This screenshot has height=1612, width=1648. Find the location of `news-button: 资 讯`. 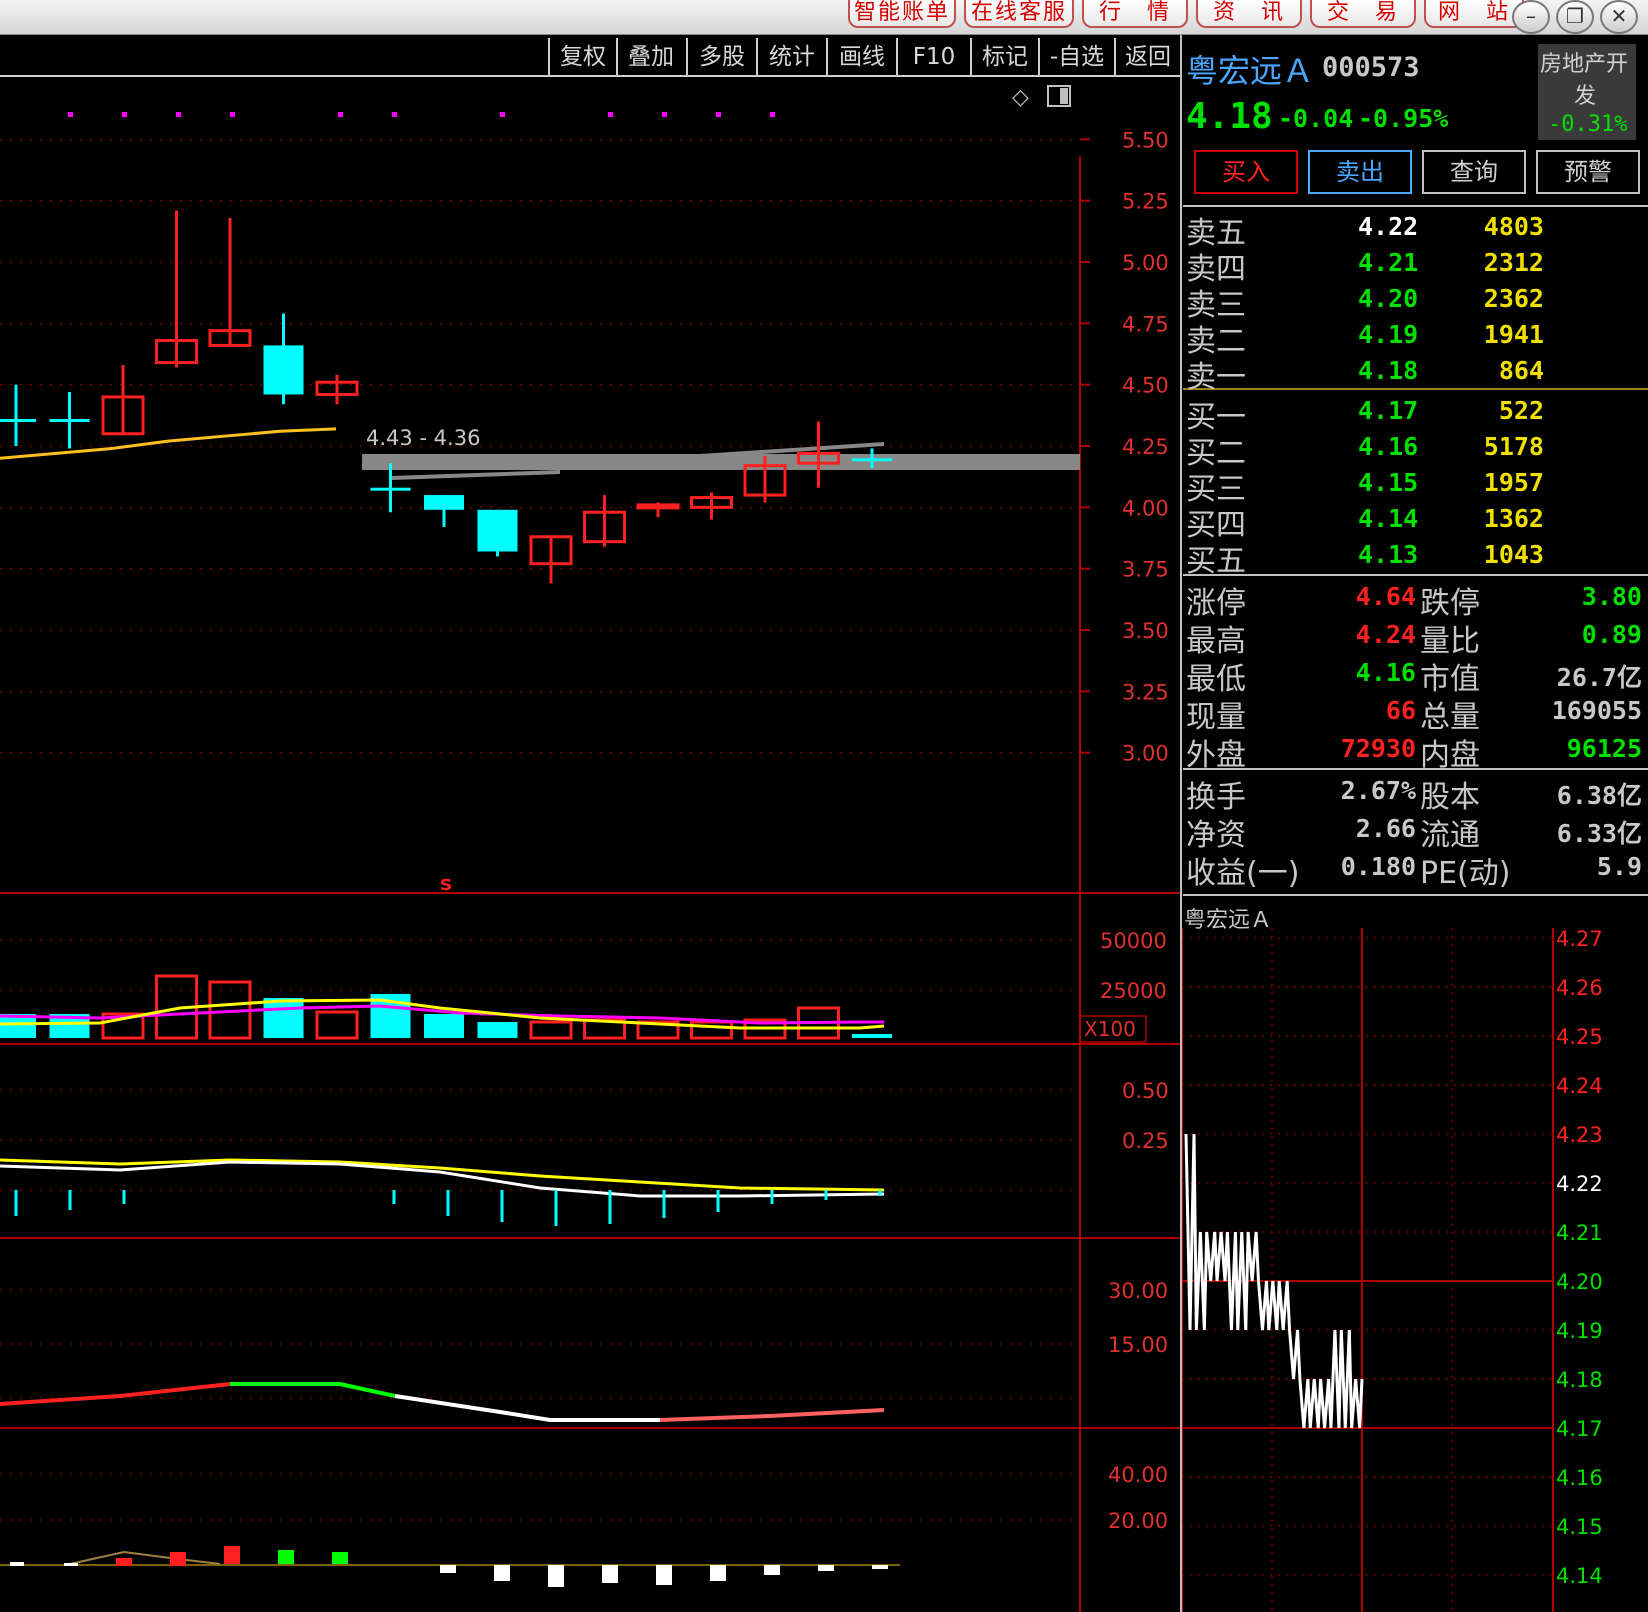

news-button: 资 讯 is located at coordinates (1249, 14).